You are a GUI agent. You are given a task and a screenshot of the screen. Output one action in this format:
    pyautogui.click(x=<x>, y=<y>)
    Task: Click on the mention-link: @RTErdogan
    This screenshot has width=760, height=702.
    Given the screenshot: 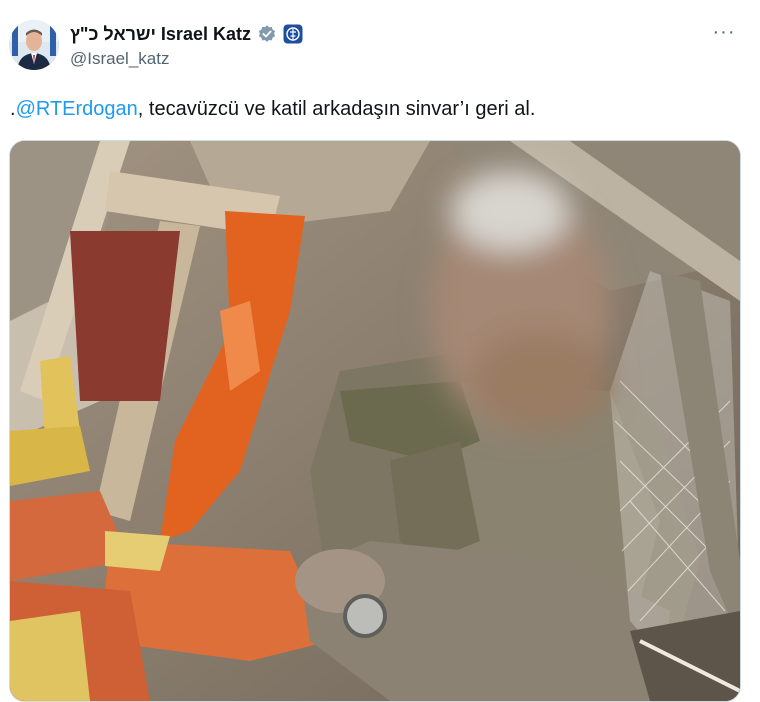 What is the action you would take?
    pyautogui.click(x=77, y=109)
    